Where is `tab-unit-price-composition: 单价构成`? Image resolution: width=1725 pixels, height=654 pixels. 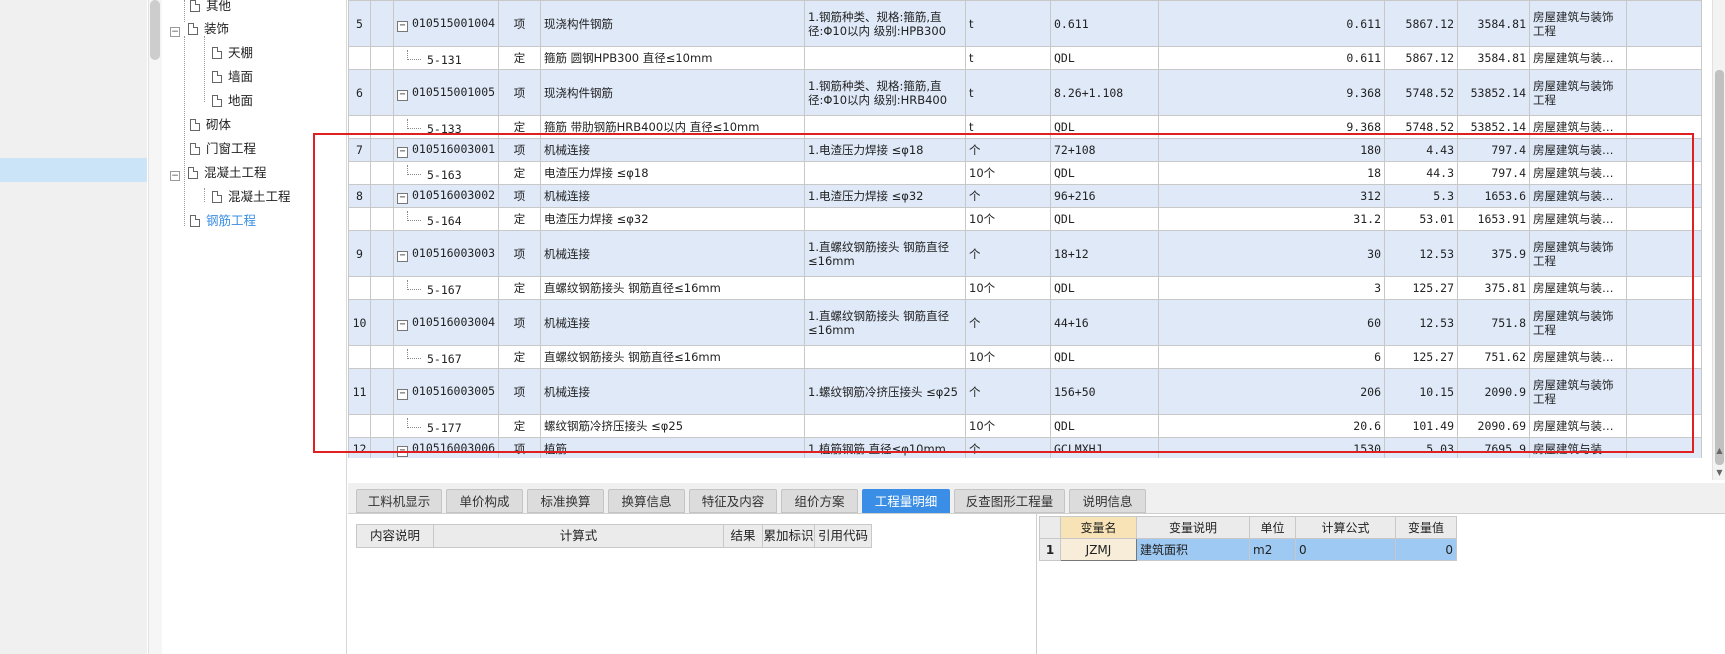 tab-unit-price-composition: 单价构成 is located at coordinates (484, 501).